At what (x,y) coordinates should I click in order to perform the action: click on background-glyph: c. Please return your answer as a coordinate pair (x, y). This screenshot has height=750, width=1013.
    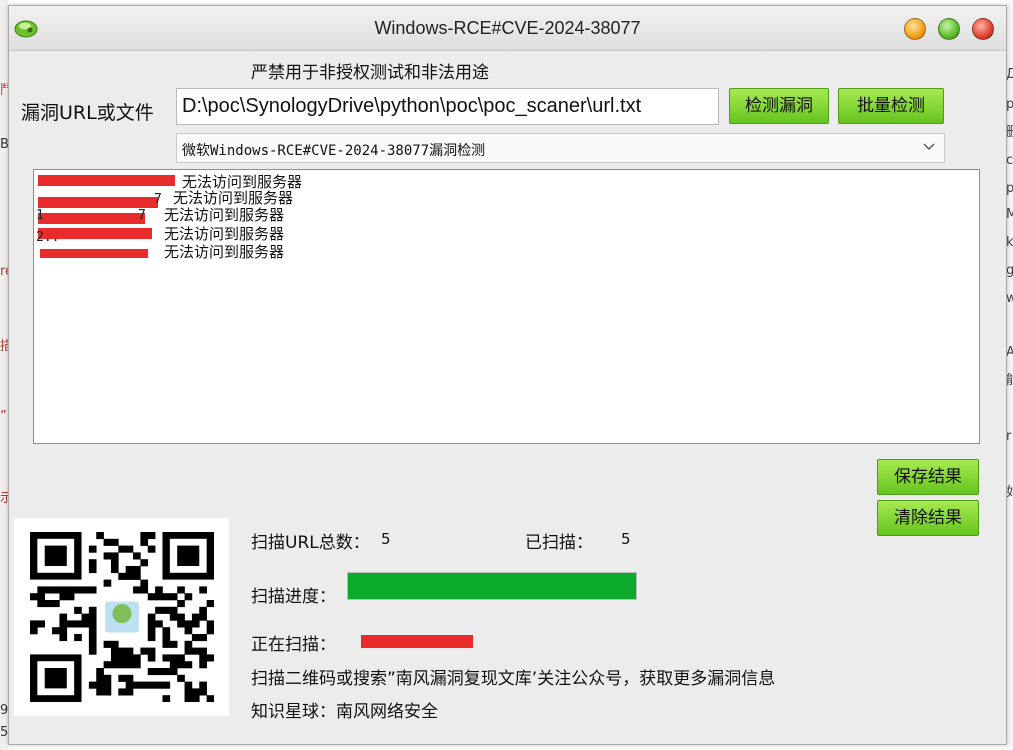
    Looking at the image, I should click on (1009, 160).